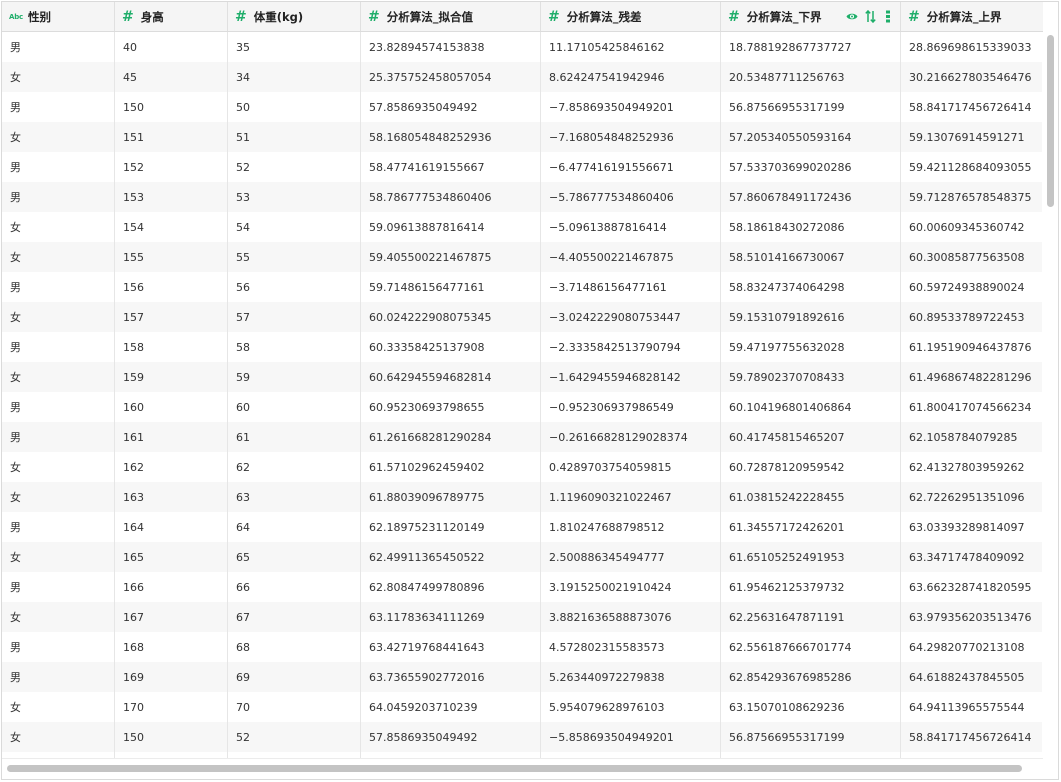 The width and height of the screenshot is (1061, 782). I want to click on cell-lower-bound: 62.25631647871191, so click(811, 617).